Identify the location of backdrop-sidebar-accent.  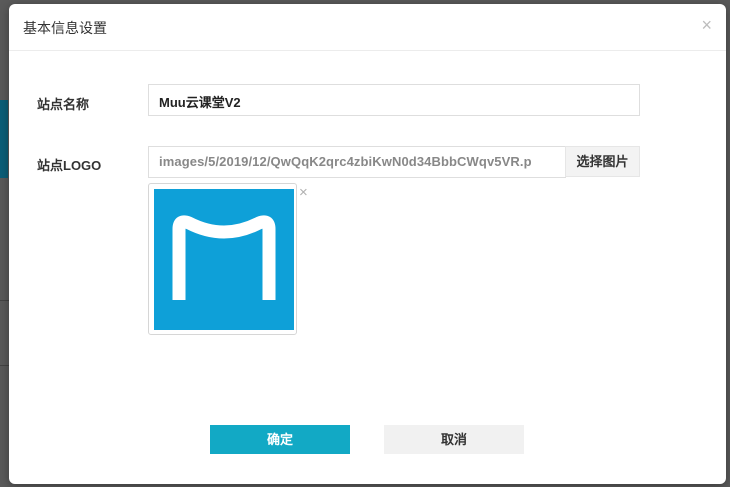
(4, 139).